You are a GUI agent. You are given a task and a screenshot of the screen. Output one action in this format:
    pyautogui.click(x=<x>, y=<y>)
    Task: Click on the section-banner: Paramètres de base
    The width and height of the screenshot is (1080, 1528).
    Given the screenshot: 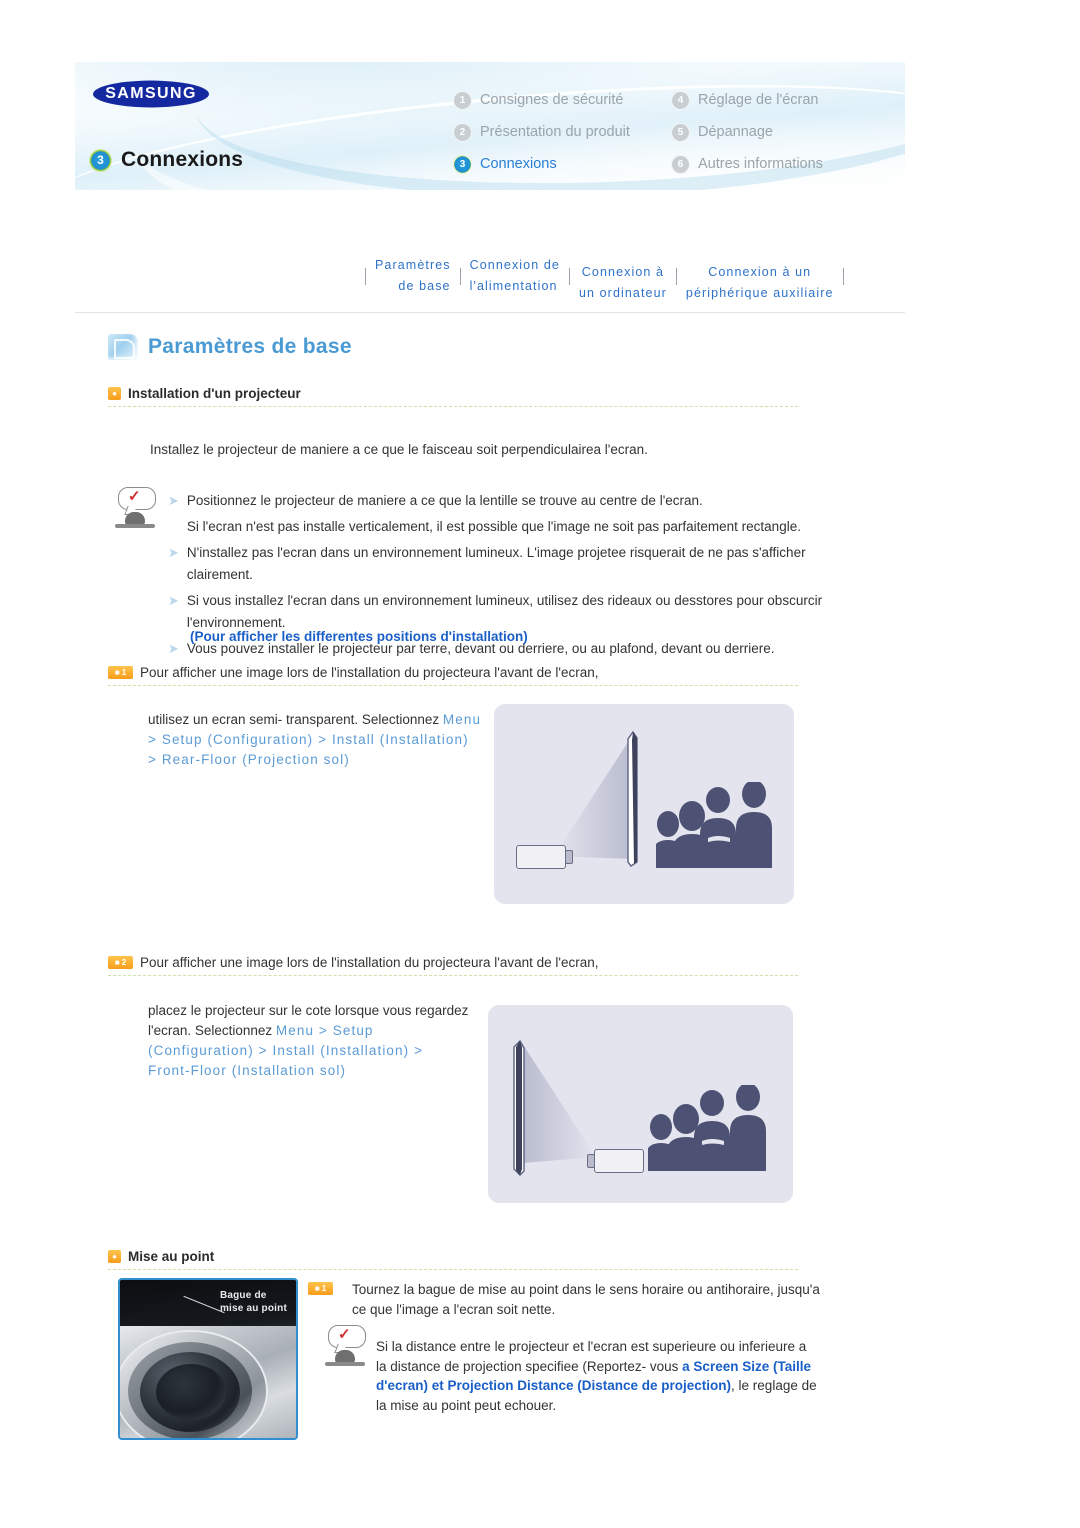 What is the action you would take?
    pyautogui.click(x=230, y=347)
    